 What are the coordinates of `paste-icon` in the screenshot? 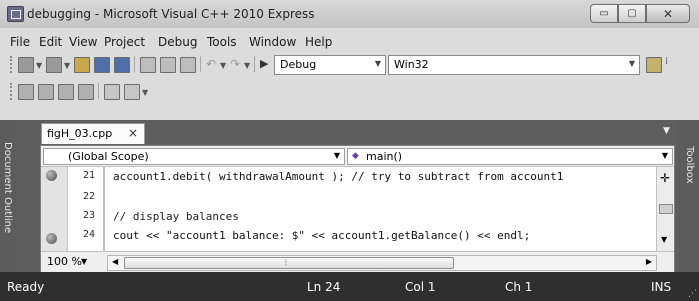 It's located at (188, 65).